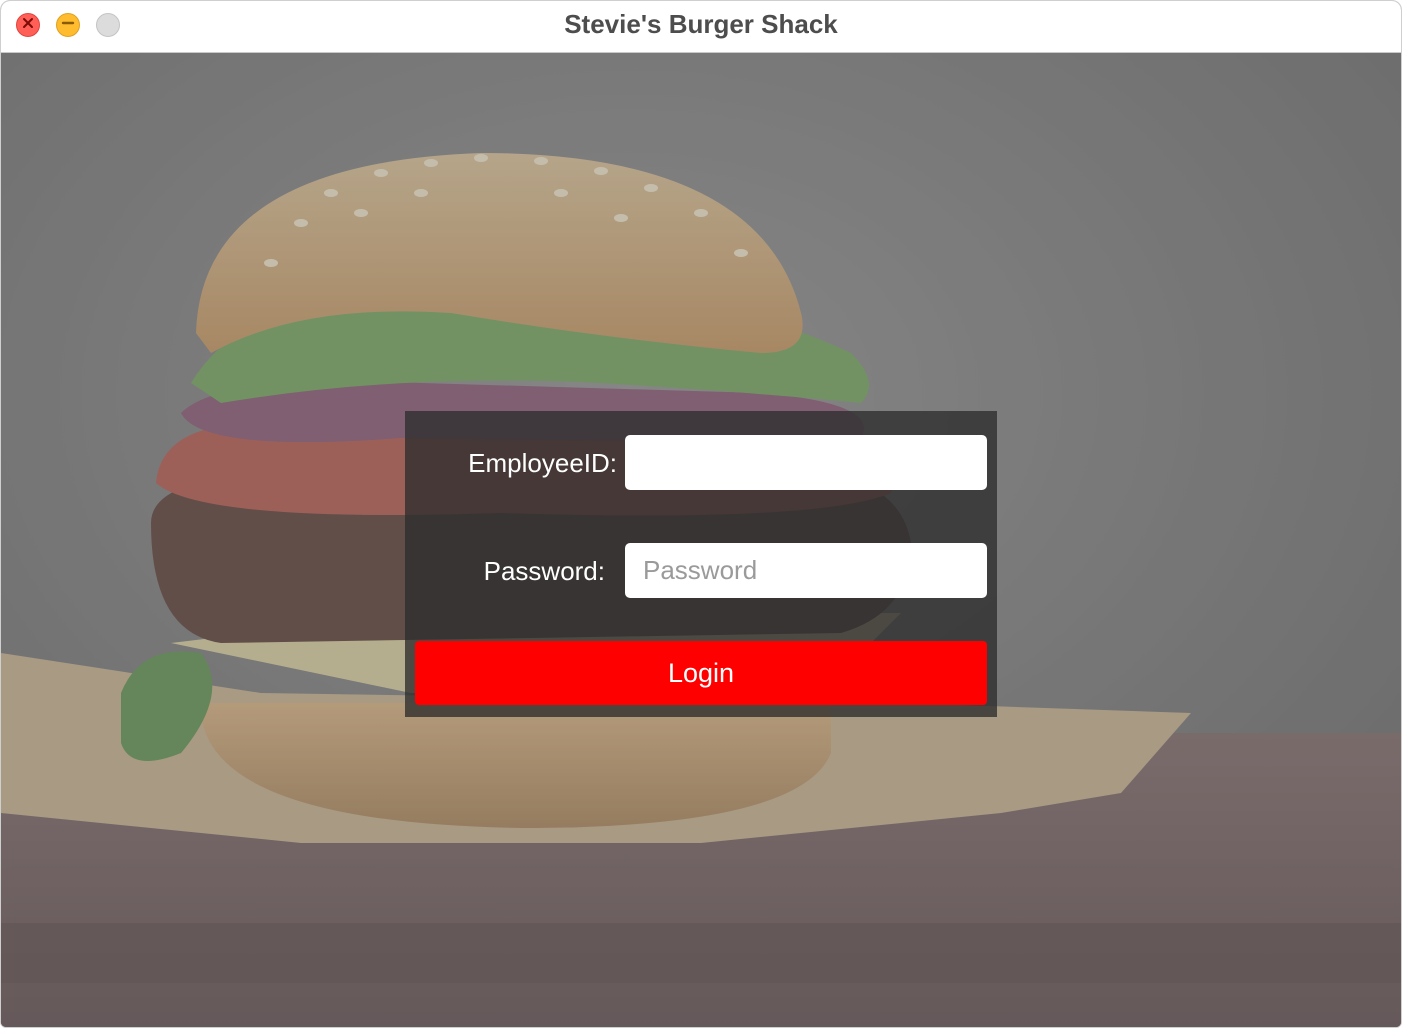  What do you see at coordinates (806, 570) in the screenshot?
I see `password-input` at bounding box center [806, 570].